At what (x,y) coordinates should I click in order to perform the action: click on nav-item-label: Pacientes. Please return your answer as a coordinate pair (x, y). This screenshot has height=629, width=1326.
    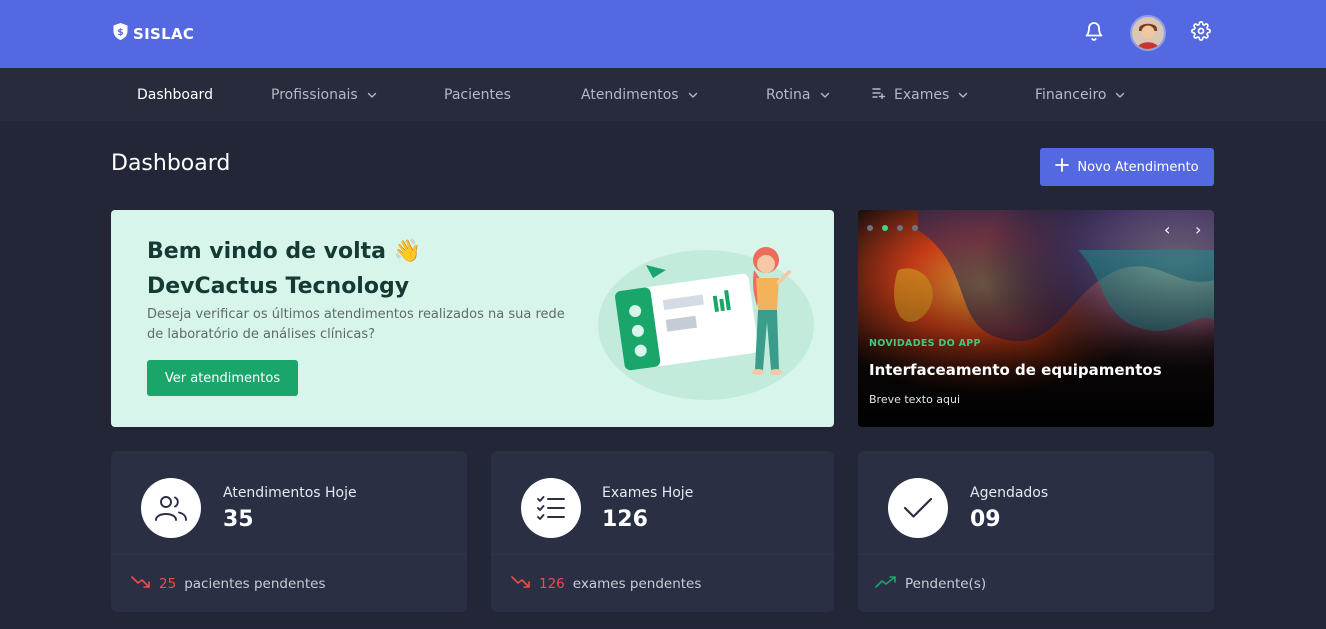
    Looking at the image, I should click on (477, 94).